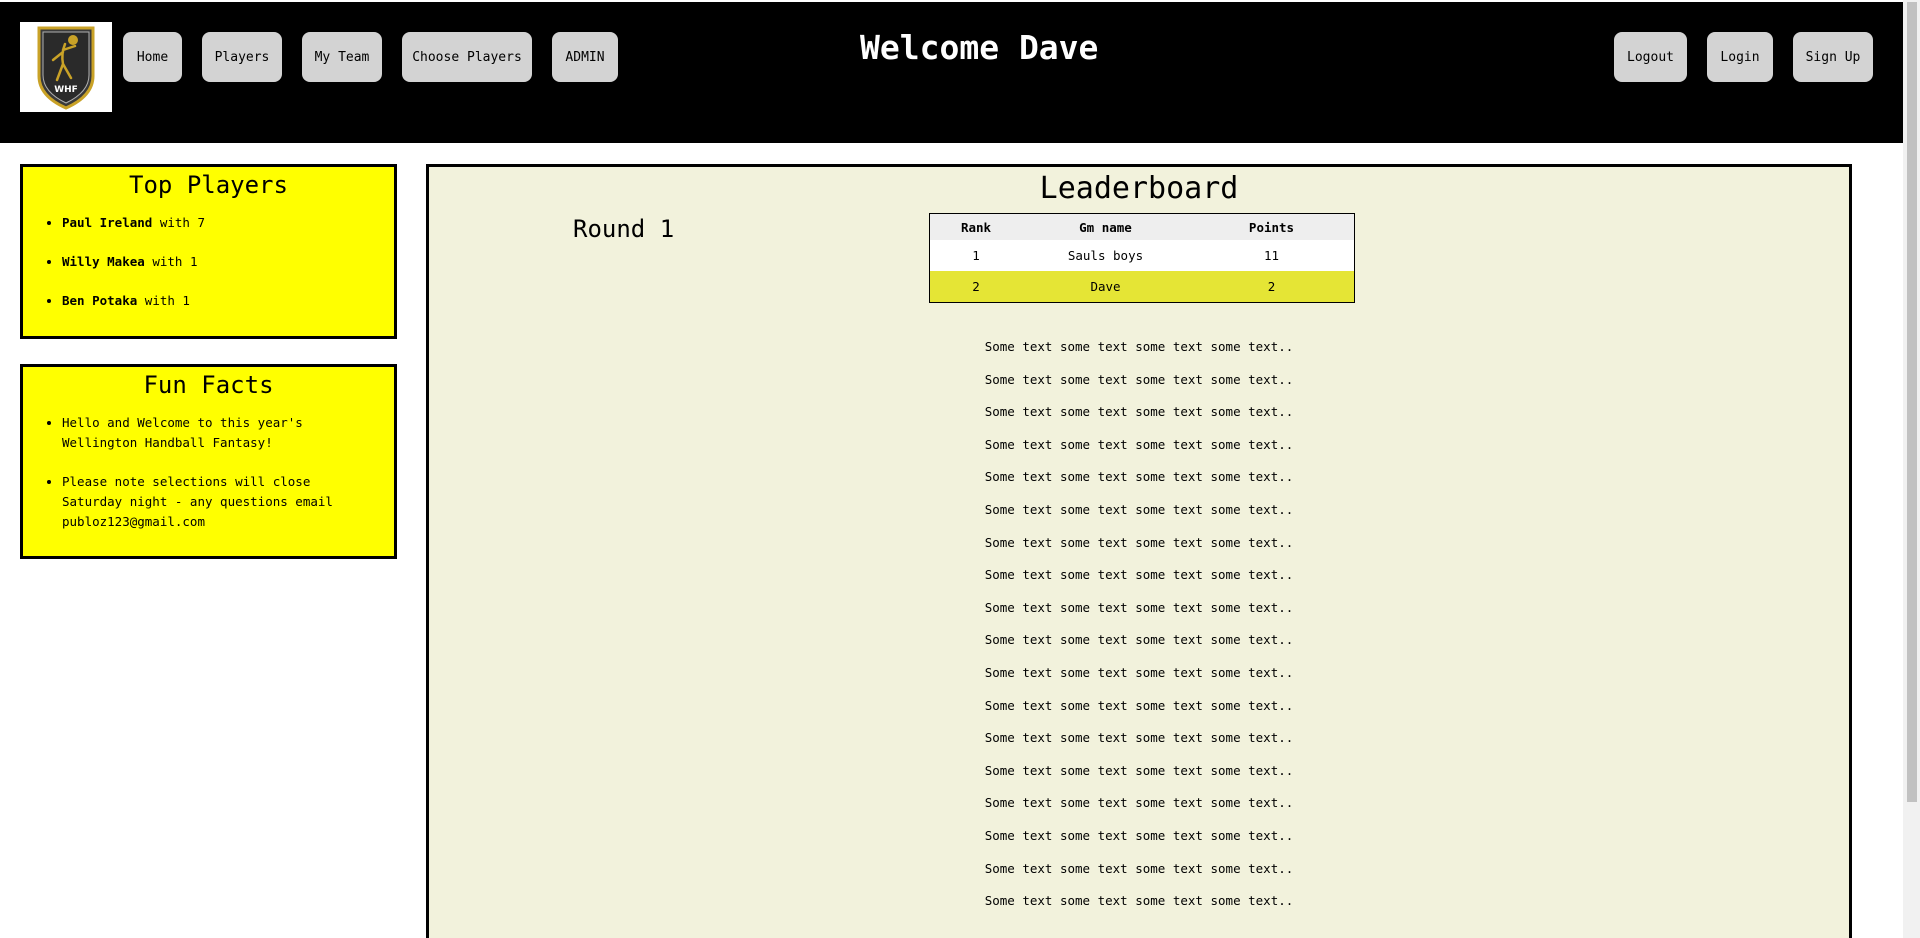 This screenshot has height=938, width=1920. What do you see at coordinates (103, 261) in the screenshot?
I see `player-name: Willy Makea` at bounding box center [103, 261].